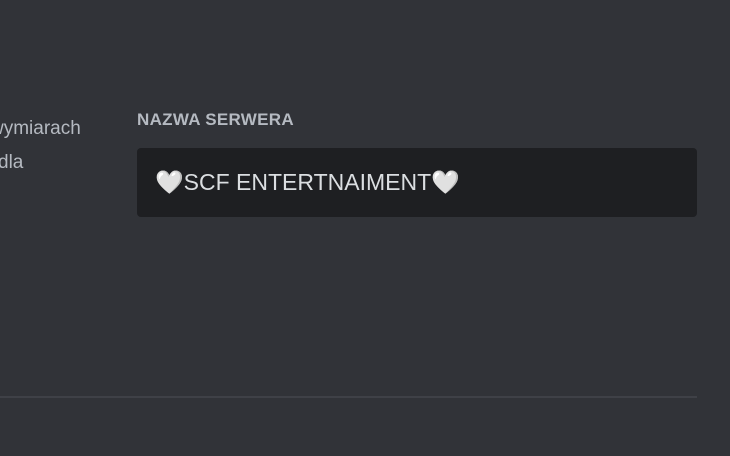 This screenshot has width=730, height=456. I want to click on description-line: dla, so click(12, 162).